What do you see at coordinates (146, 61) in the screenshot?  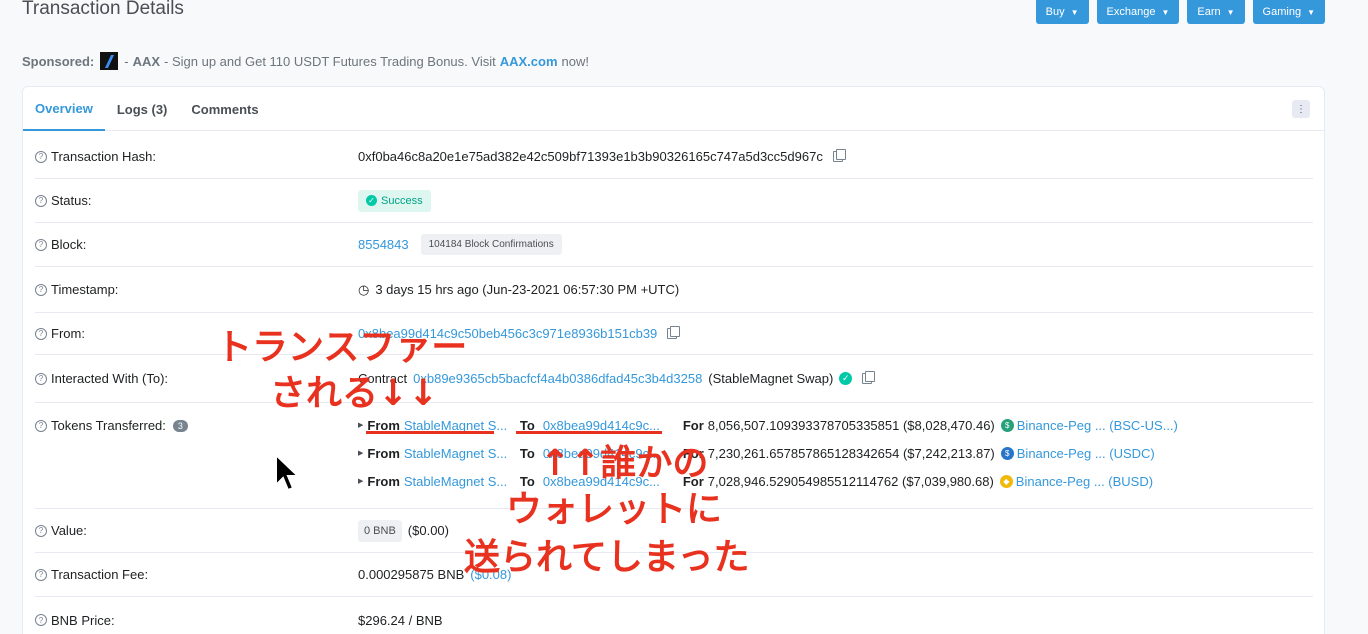 I see `sponsor-brand: AAX` at bounding box center [146, 61].